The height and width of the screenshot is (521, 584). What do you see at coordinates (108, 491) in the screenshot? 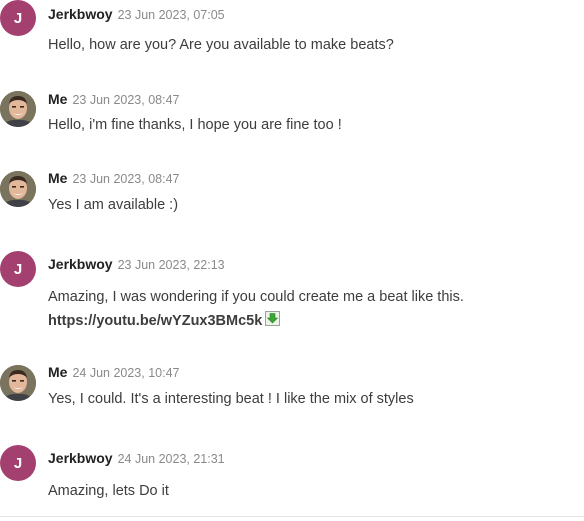
I see `message-text: Amazing, lets Do it` at bounding box center [108, 491].